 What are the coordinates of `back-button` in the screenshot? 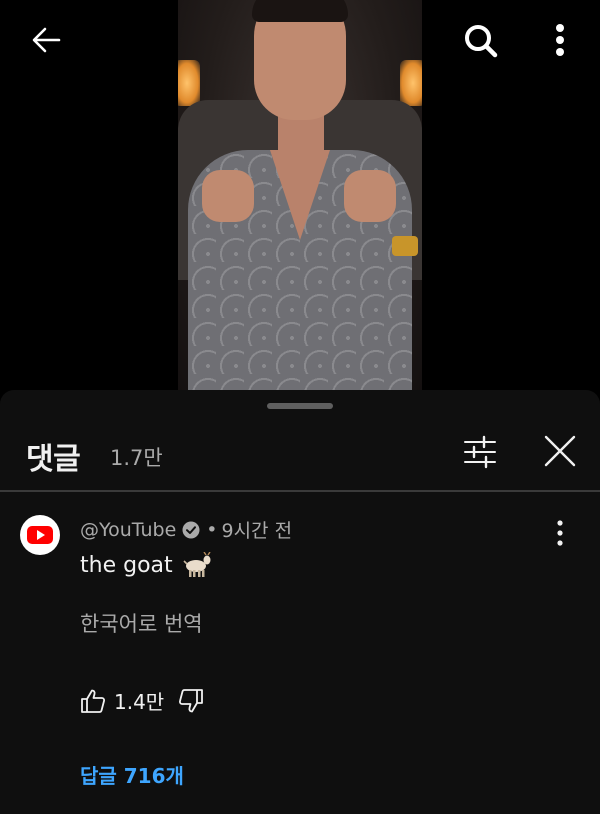 It's located at (46, 40).